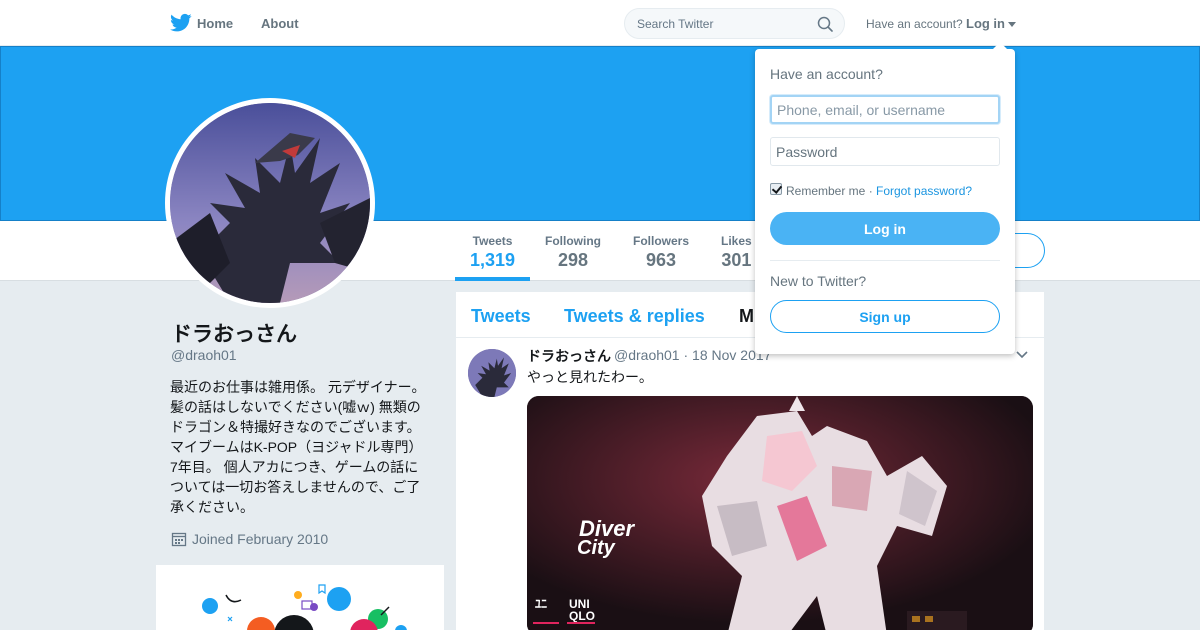  What do you see at coordinates (914, 24) in the screenshot?
I see `have-account-text: Have an account?` at bounding box center [914, 24].